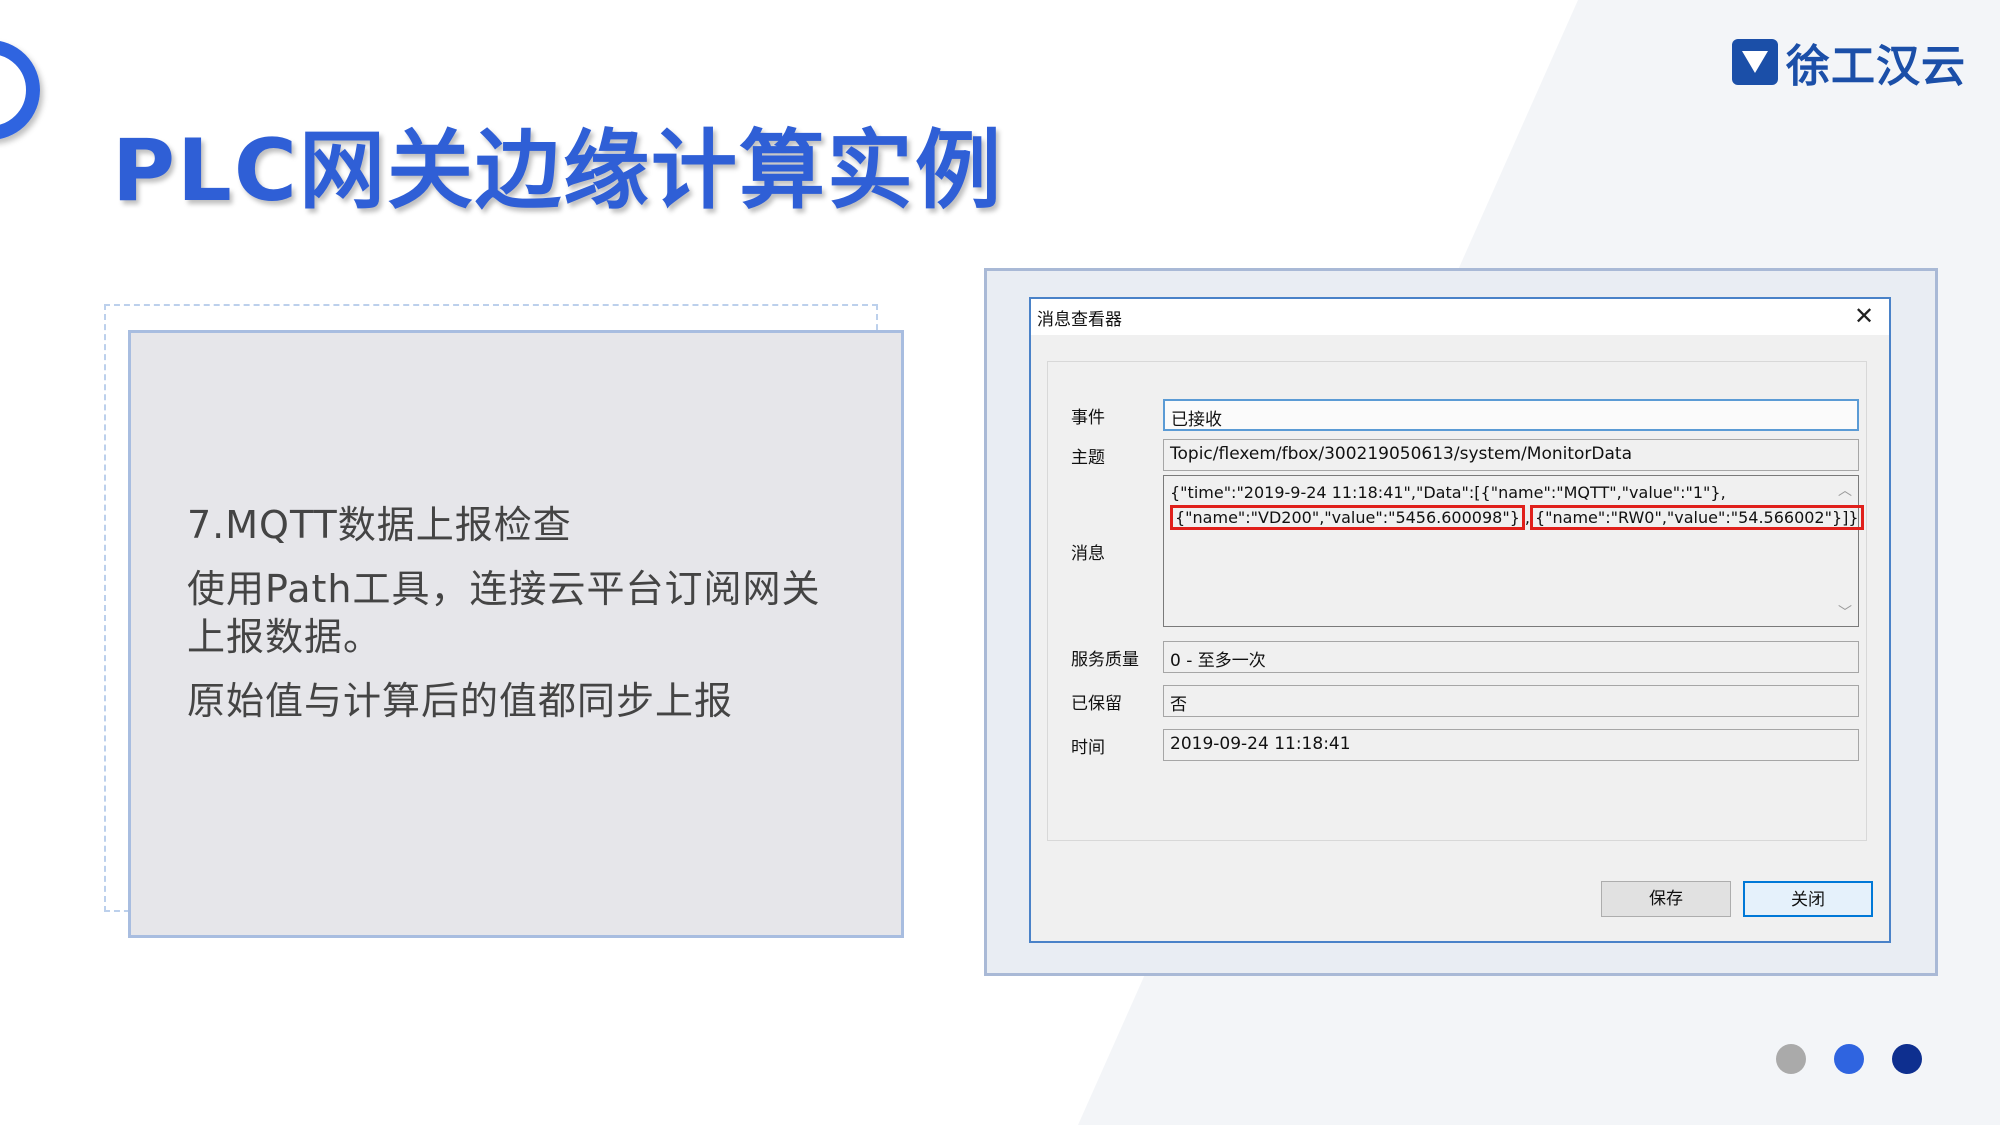 The width and height of the screenshot is (2000, 1125). I want to click on page-indicator, so click(1863, 1059).